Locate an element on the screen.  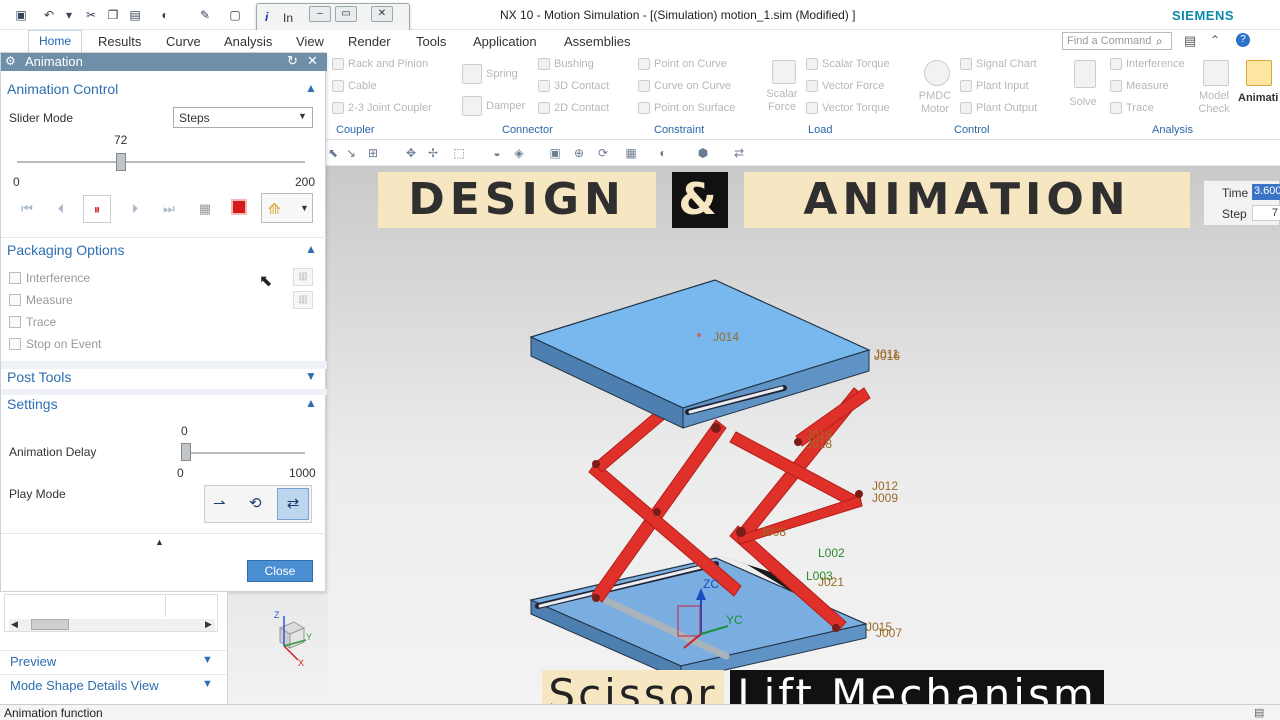
section-post-tools: Post Tools is located at coordinates (39, 377).